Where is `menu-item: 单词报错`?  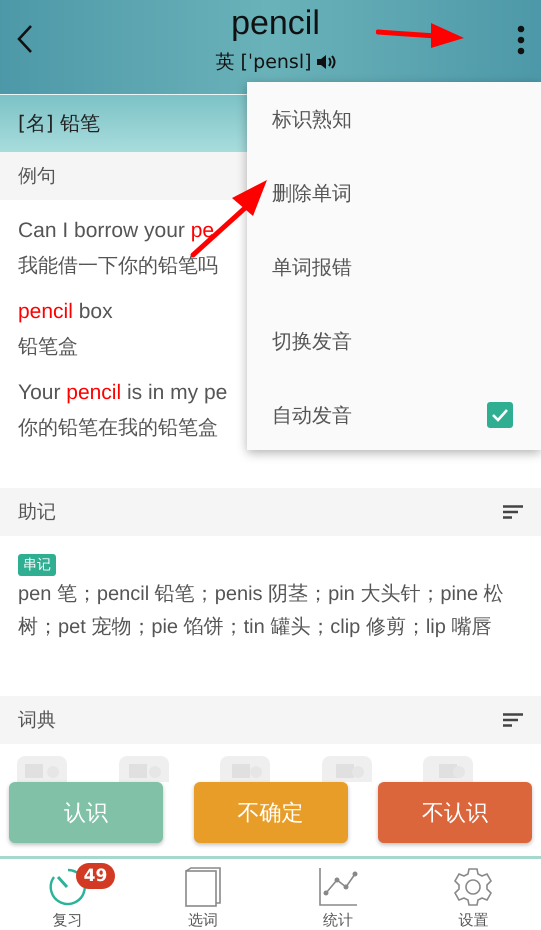 menu-item: 单词报错 is located at coordinates (394, 267).